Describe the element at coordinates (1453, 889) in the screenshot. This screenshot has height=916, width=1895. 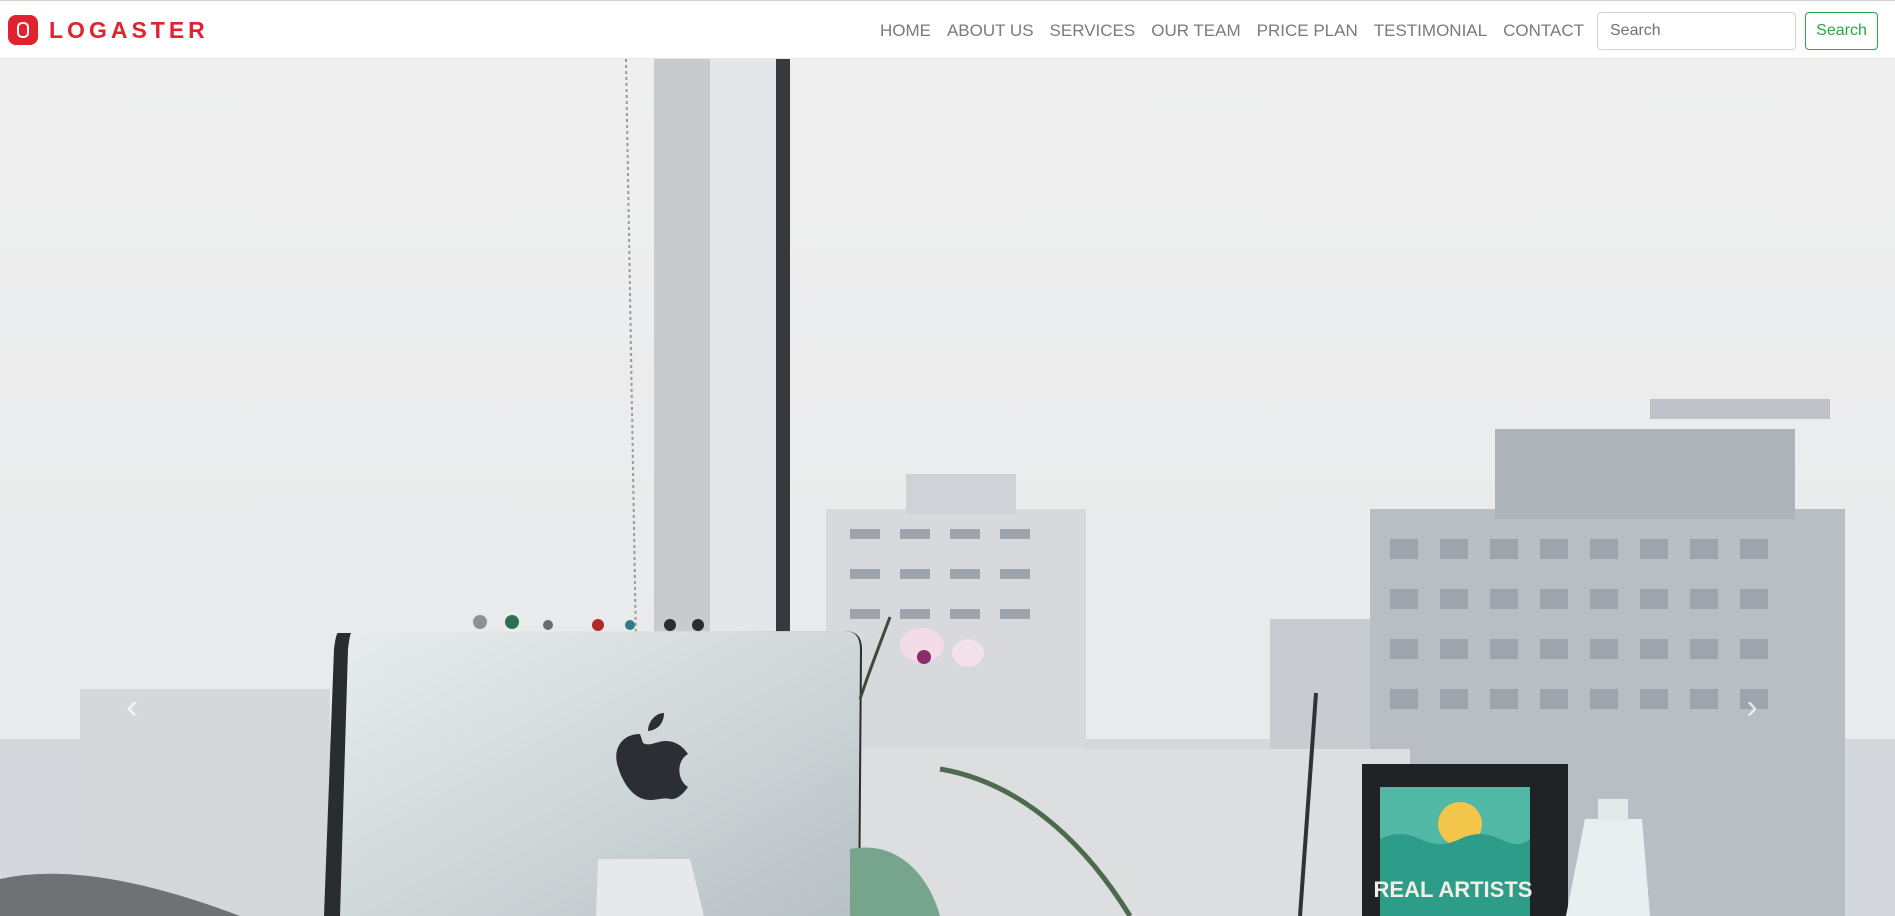
I see `poster-text: REAL ARTISTS` at that location.